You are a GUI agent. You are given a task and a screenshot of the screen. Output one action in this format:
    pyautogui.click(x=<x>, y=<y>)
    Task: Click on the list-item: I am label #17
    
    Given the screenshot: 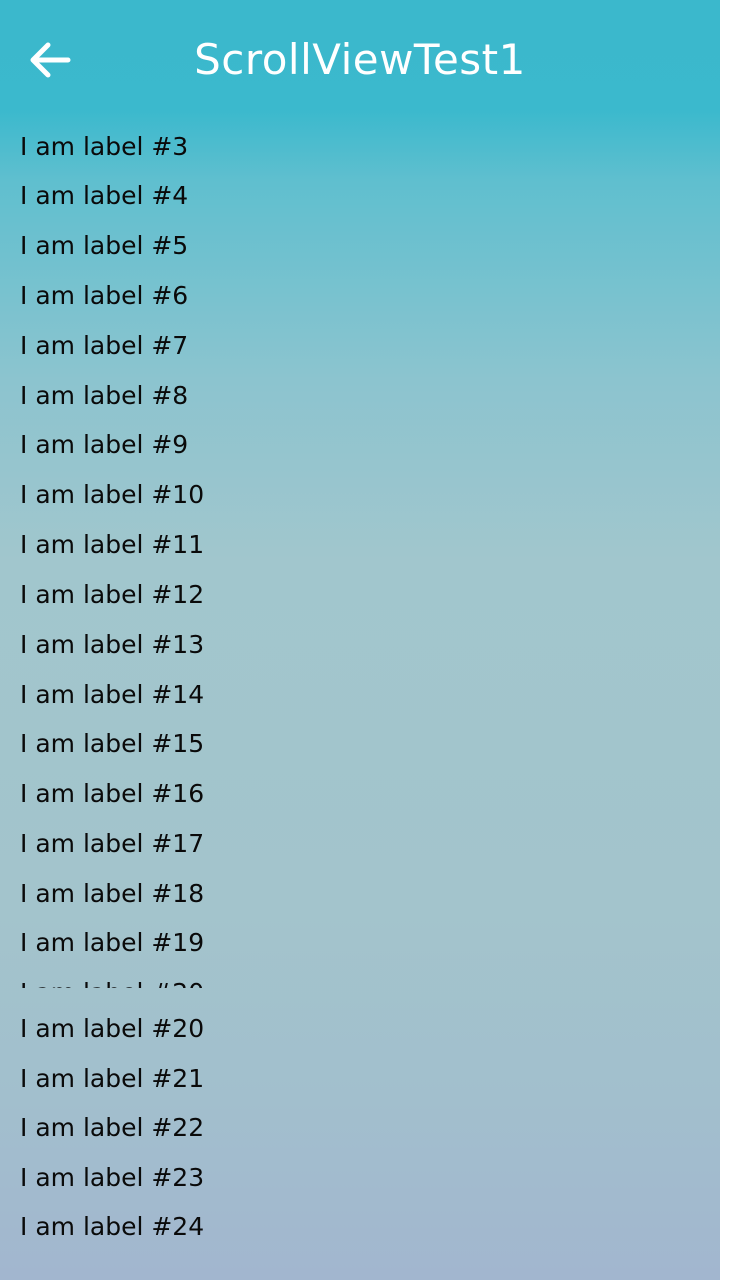 What is the action you would take?
    pyautogui.click(x=112, y=843)
    